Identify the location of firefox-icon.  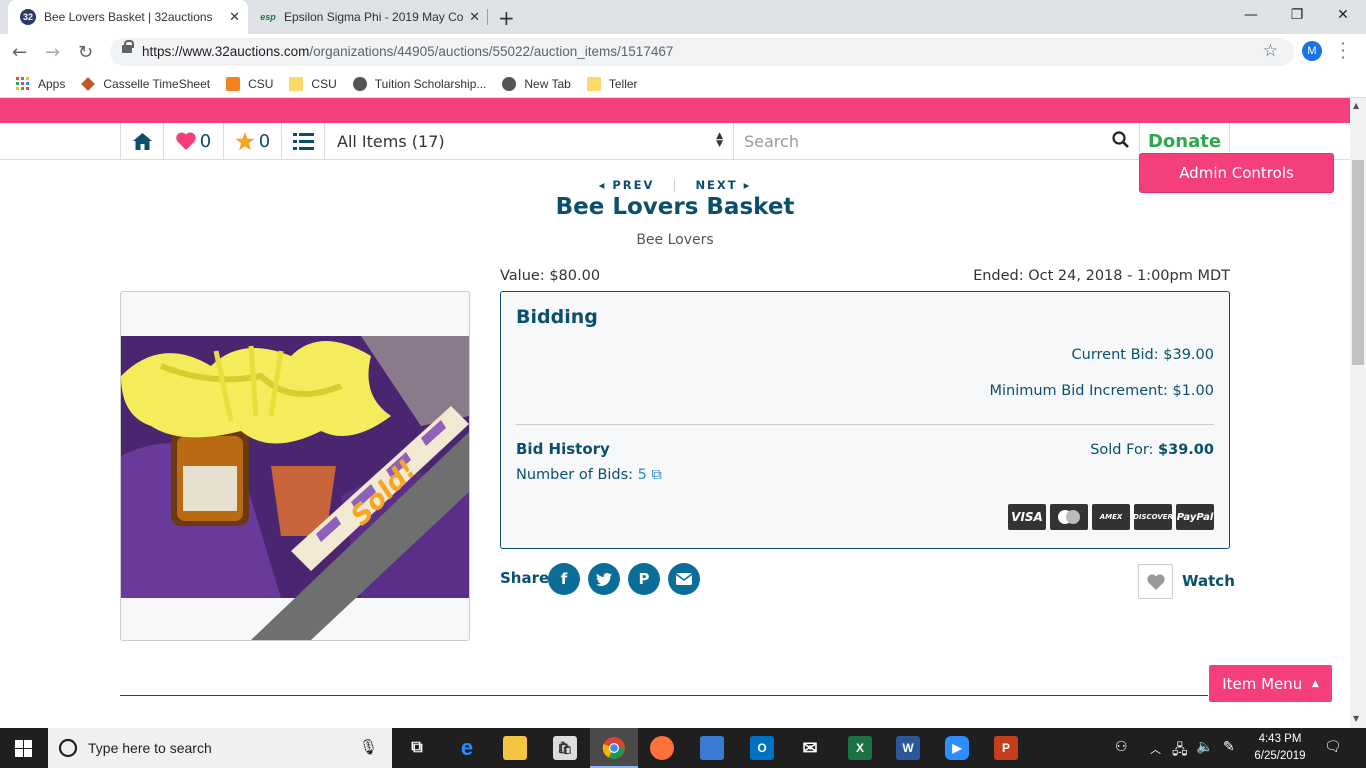
(662, 748).